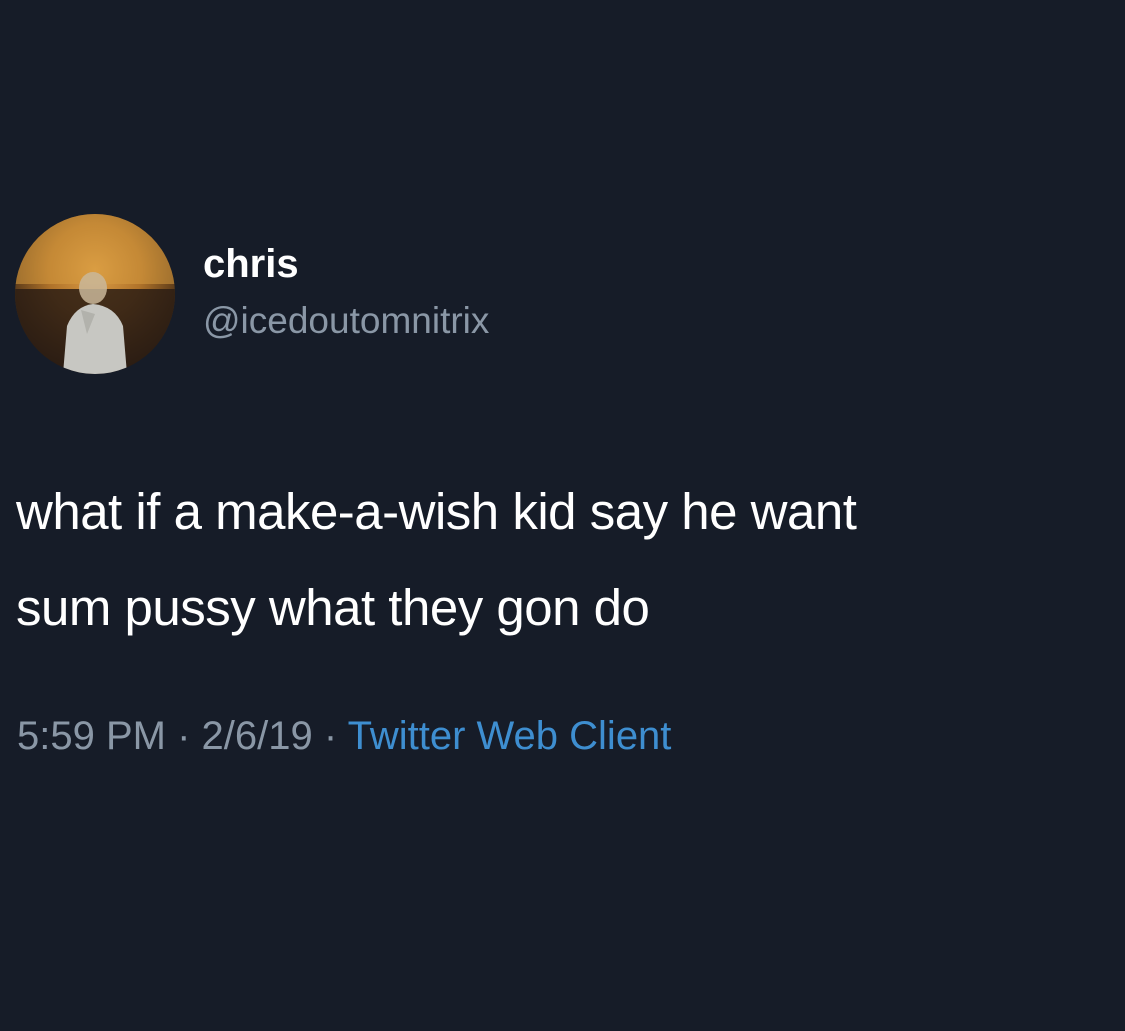 The height and width of the screenshot is (1031, 1125). Describe the element at coordinates (257, 736) in the screenshot. I see `tweet-date: 2/6/19` at that location.